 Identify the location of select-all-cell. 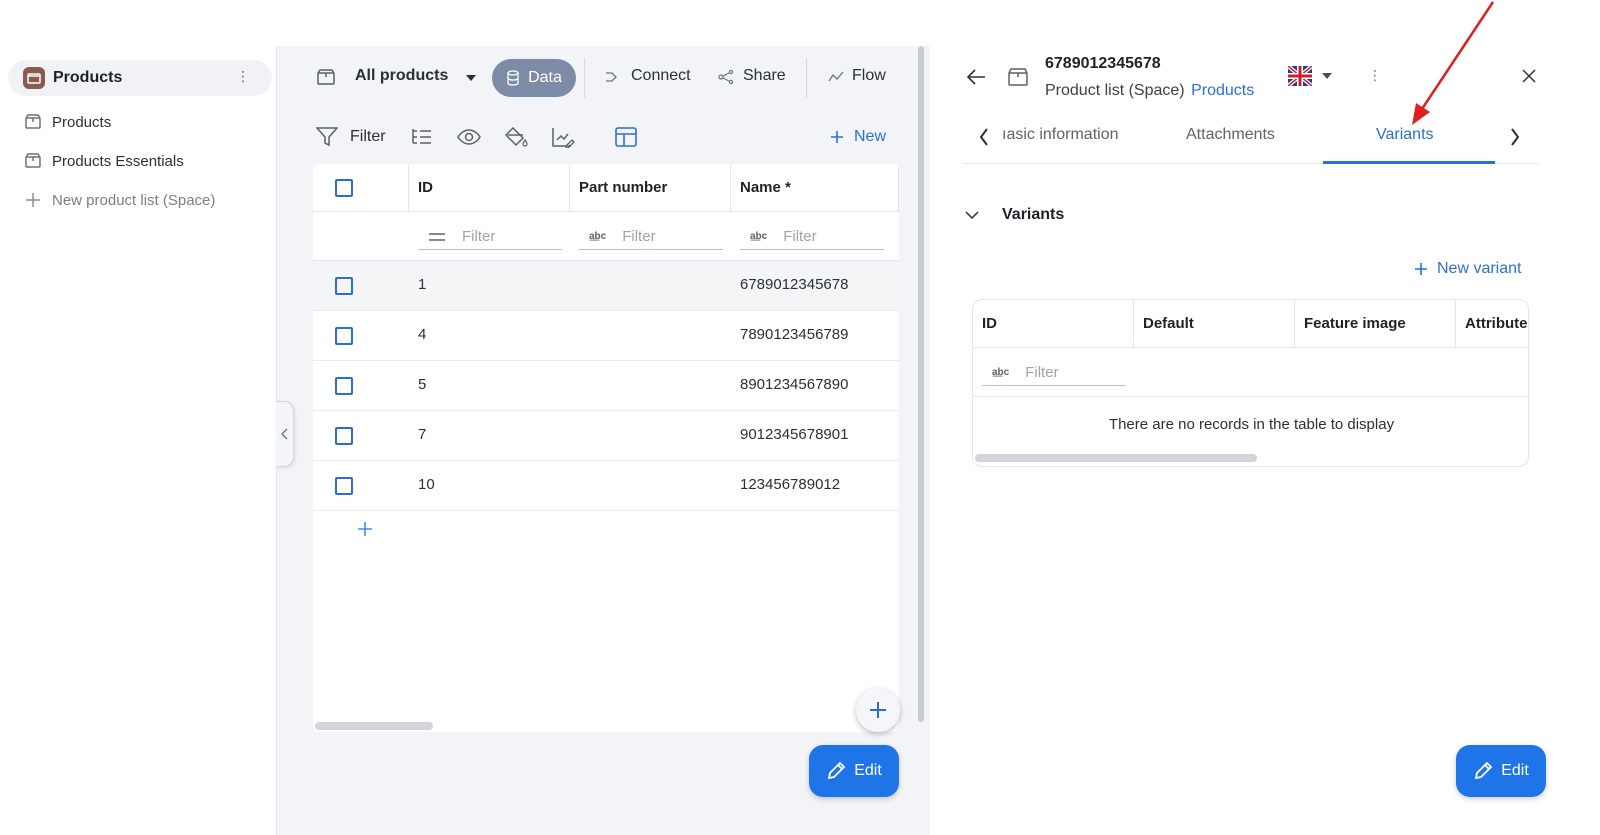
(361, 188).